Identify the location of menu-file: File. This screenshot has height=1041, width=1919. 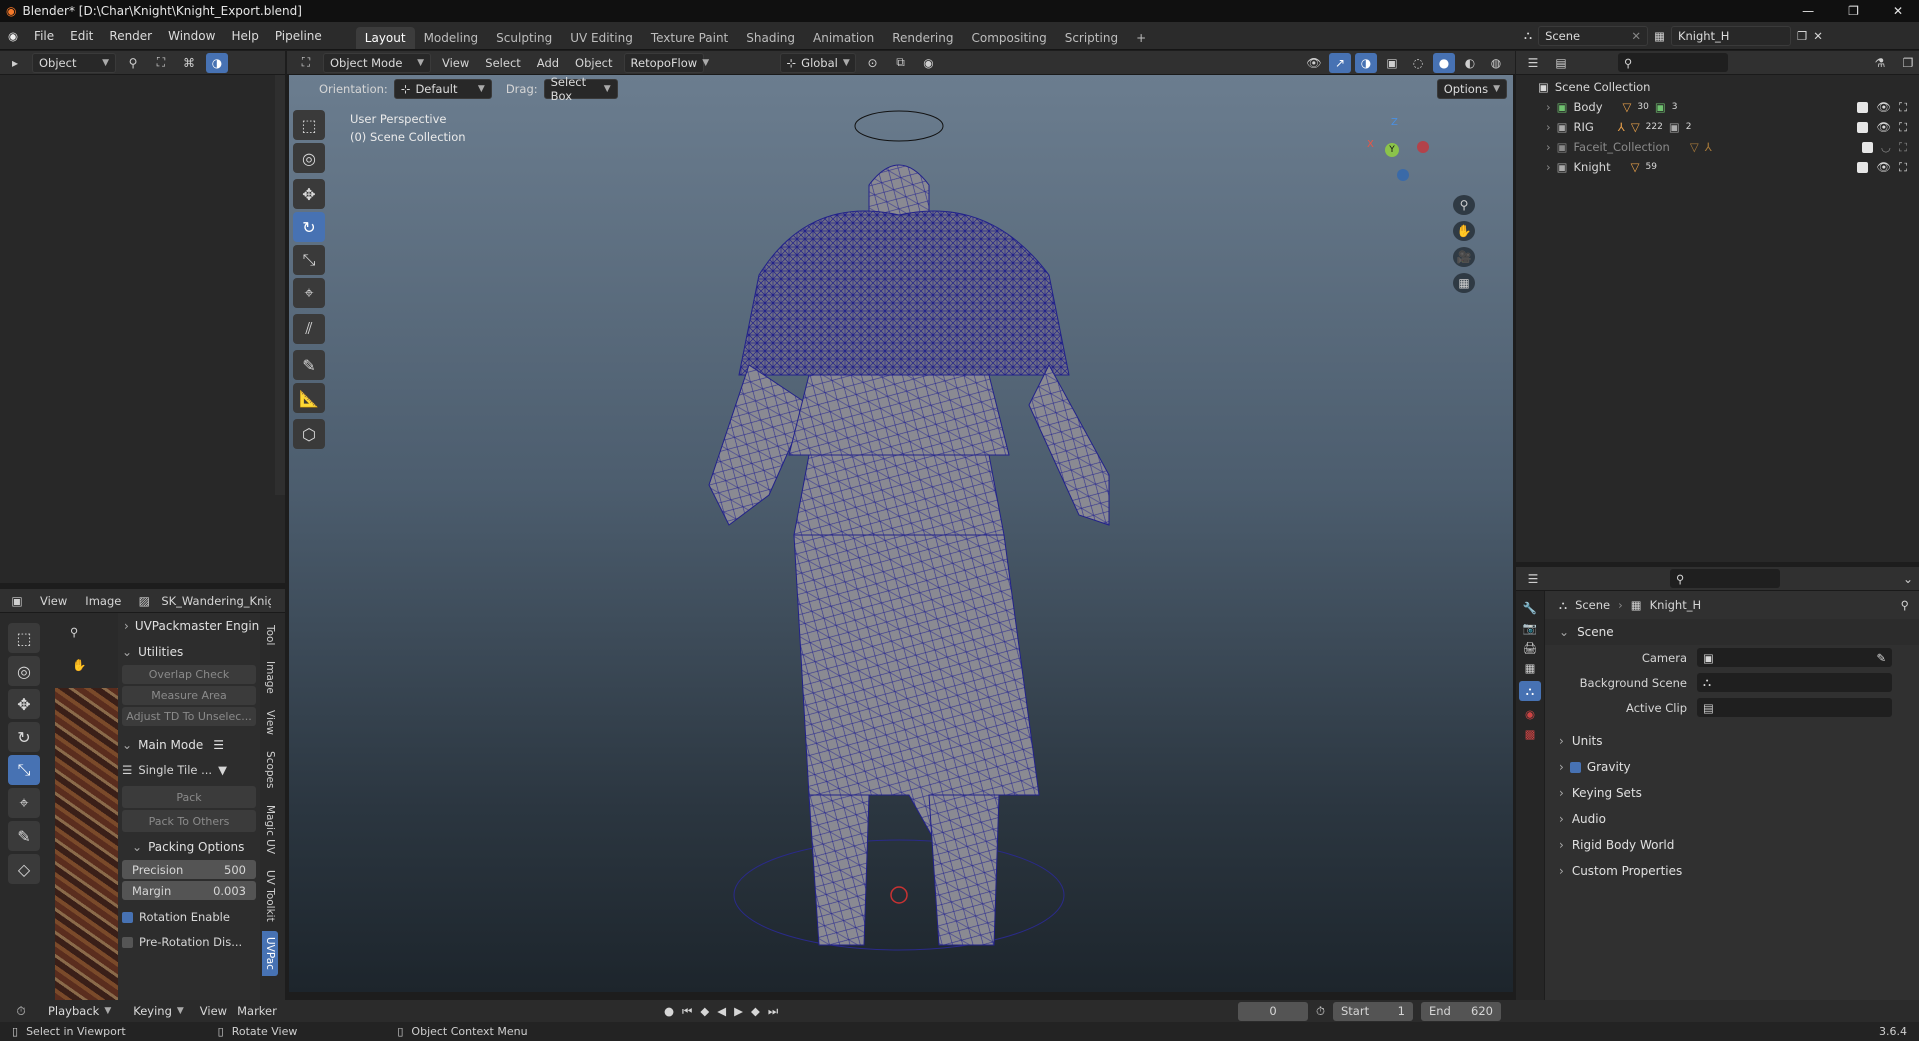
(44, 36).